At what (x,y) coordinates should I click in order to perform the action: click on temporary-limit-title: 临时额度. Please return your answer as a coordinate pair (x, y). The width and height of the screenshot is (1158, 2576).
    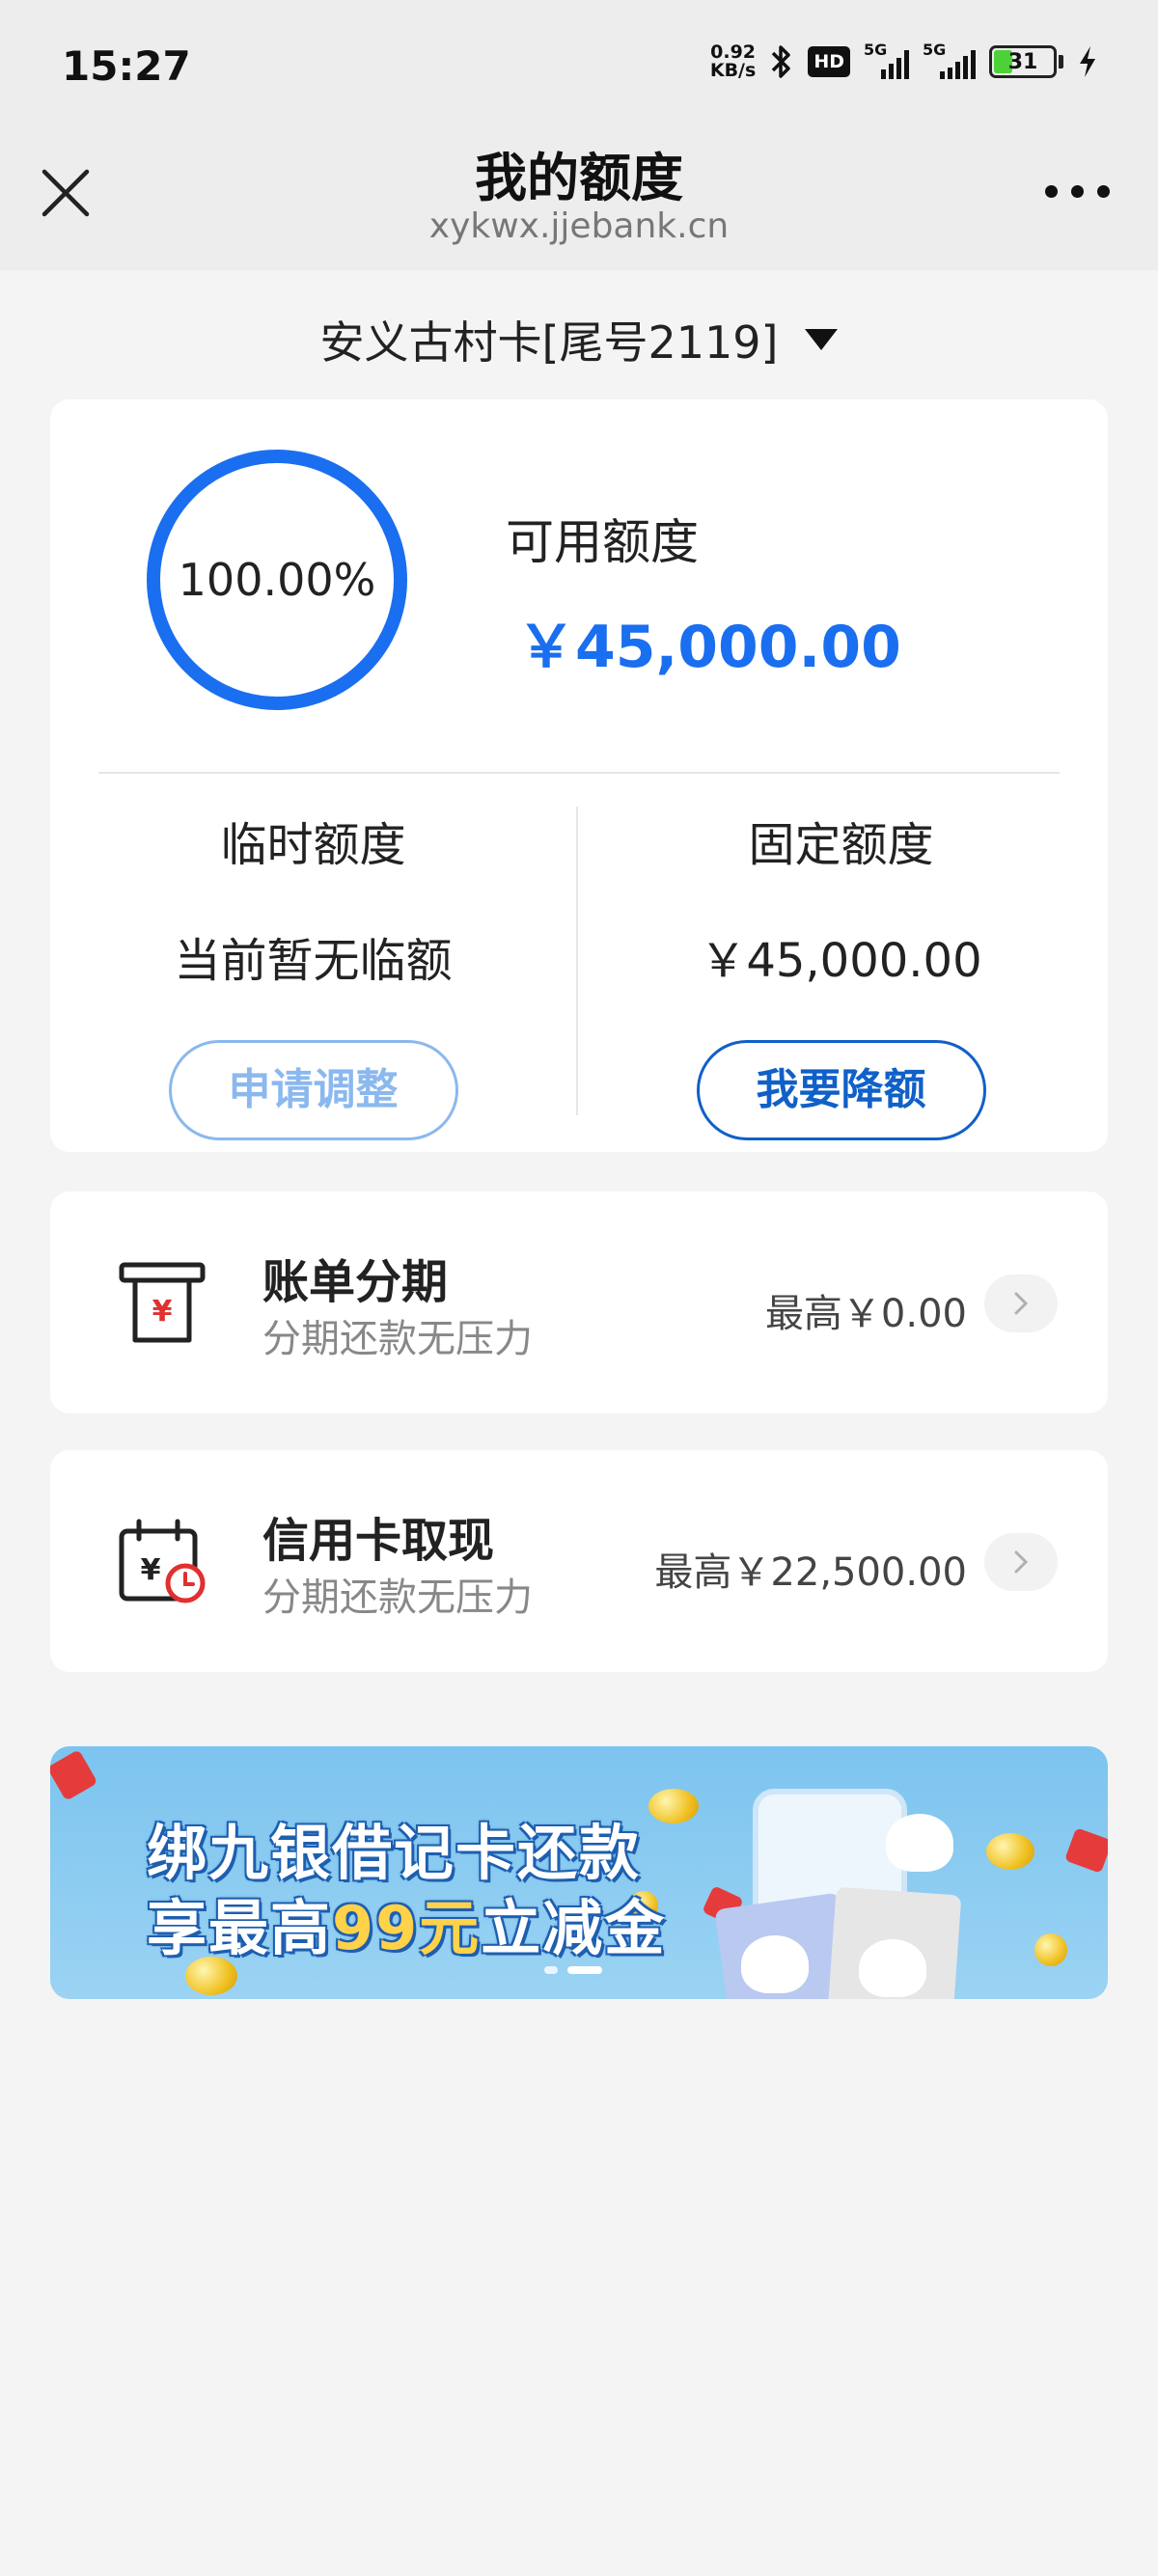
    Looking at the image, I should click on (313, 845).